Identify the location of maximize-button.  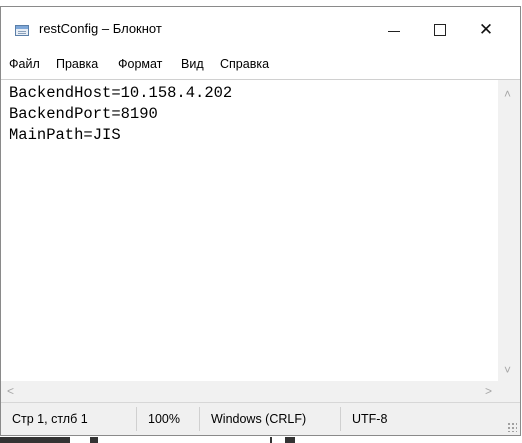
(440, 30).